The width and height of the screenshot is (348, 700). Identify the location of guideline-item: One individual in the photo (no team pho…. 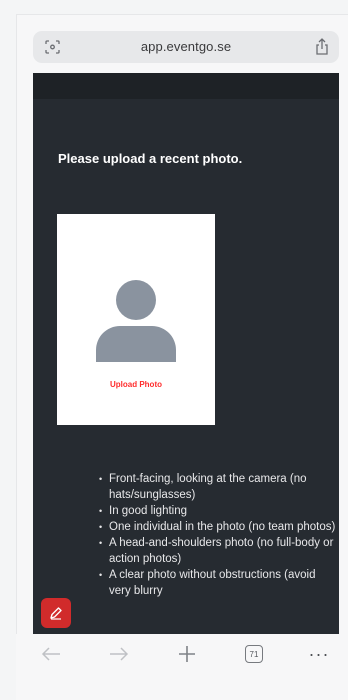
(219, 527).